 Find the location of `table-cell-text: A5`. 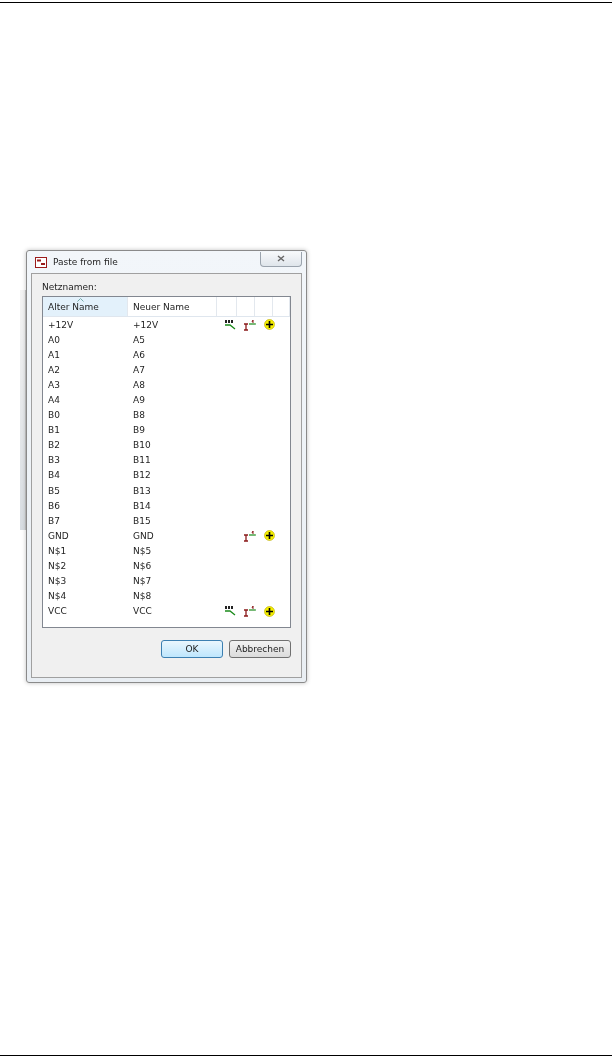

table-cell-text: A5 is located at coordinates (139, 339).